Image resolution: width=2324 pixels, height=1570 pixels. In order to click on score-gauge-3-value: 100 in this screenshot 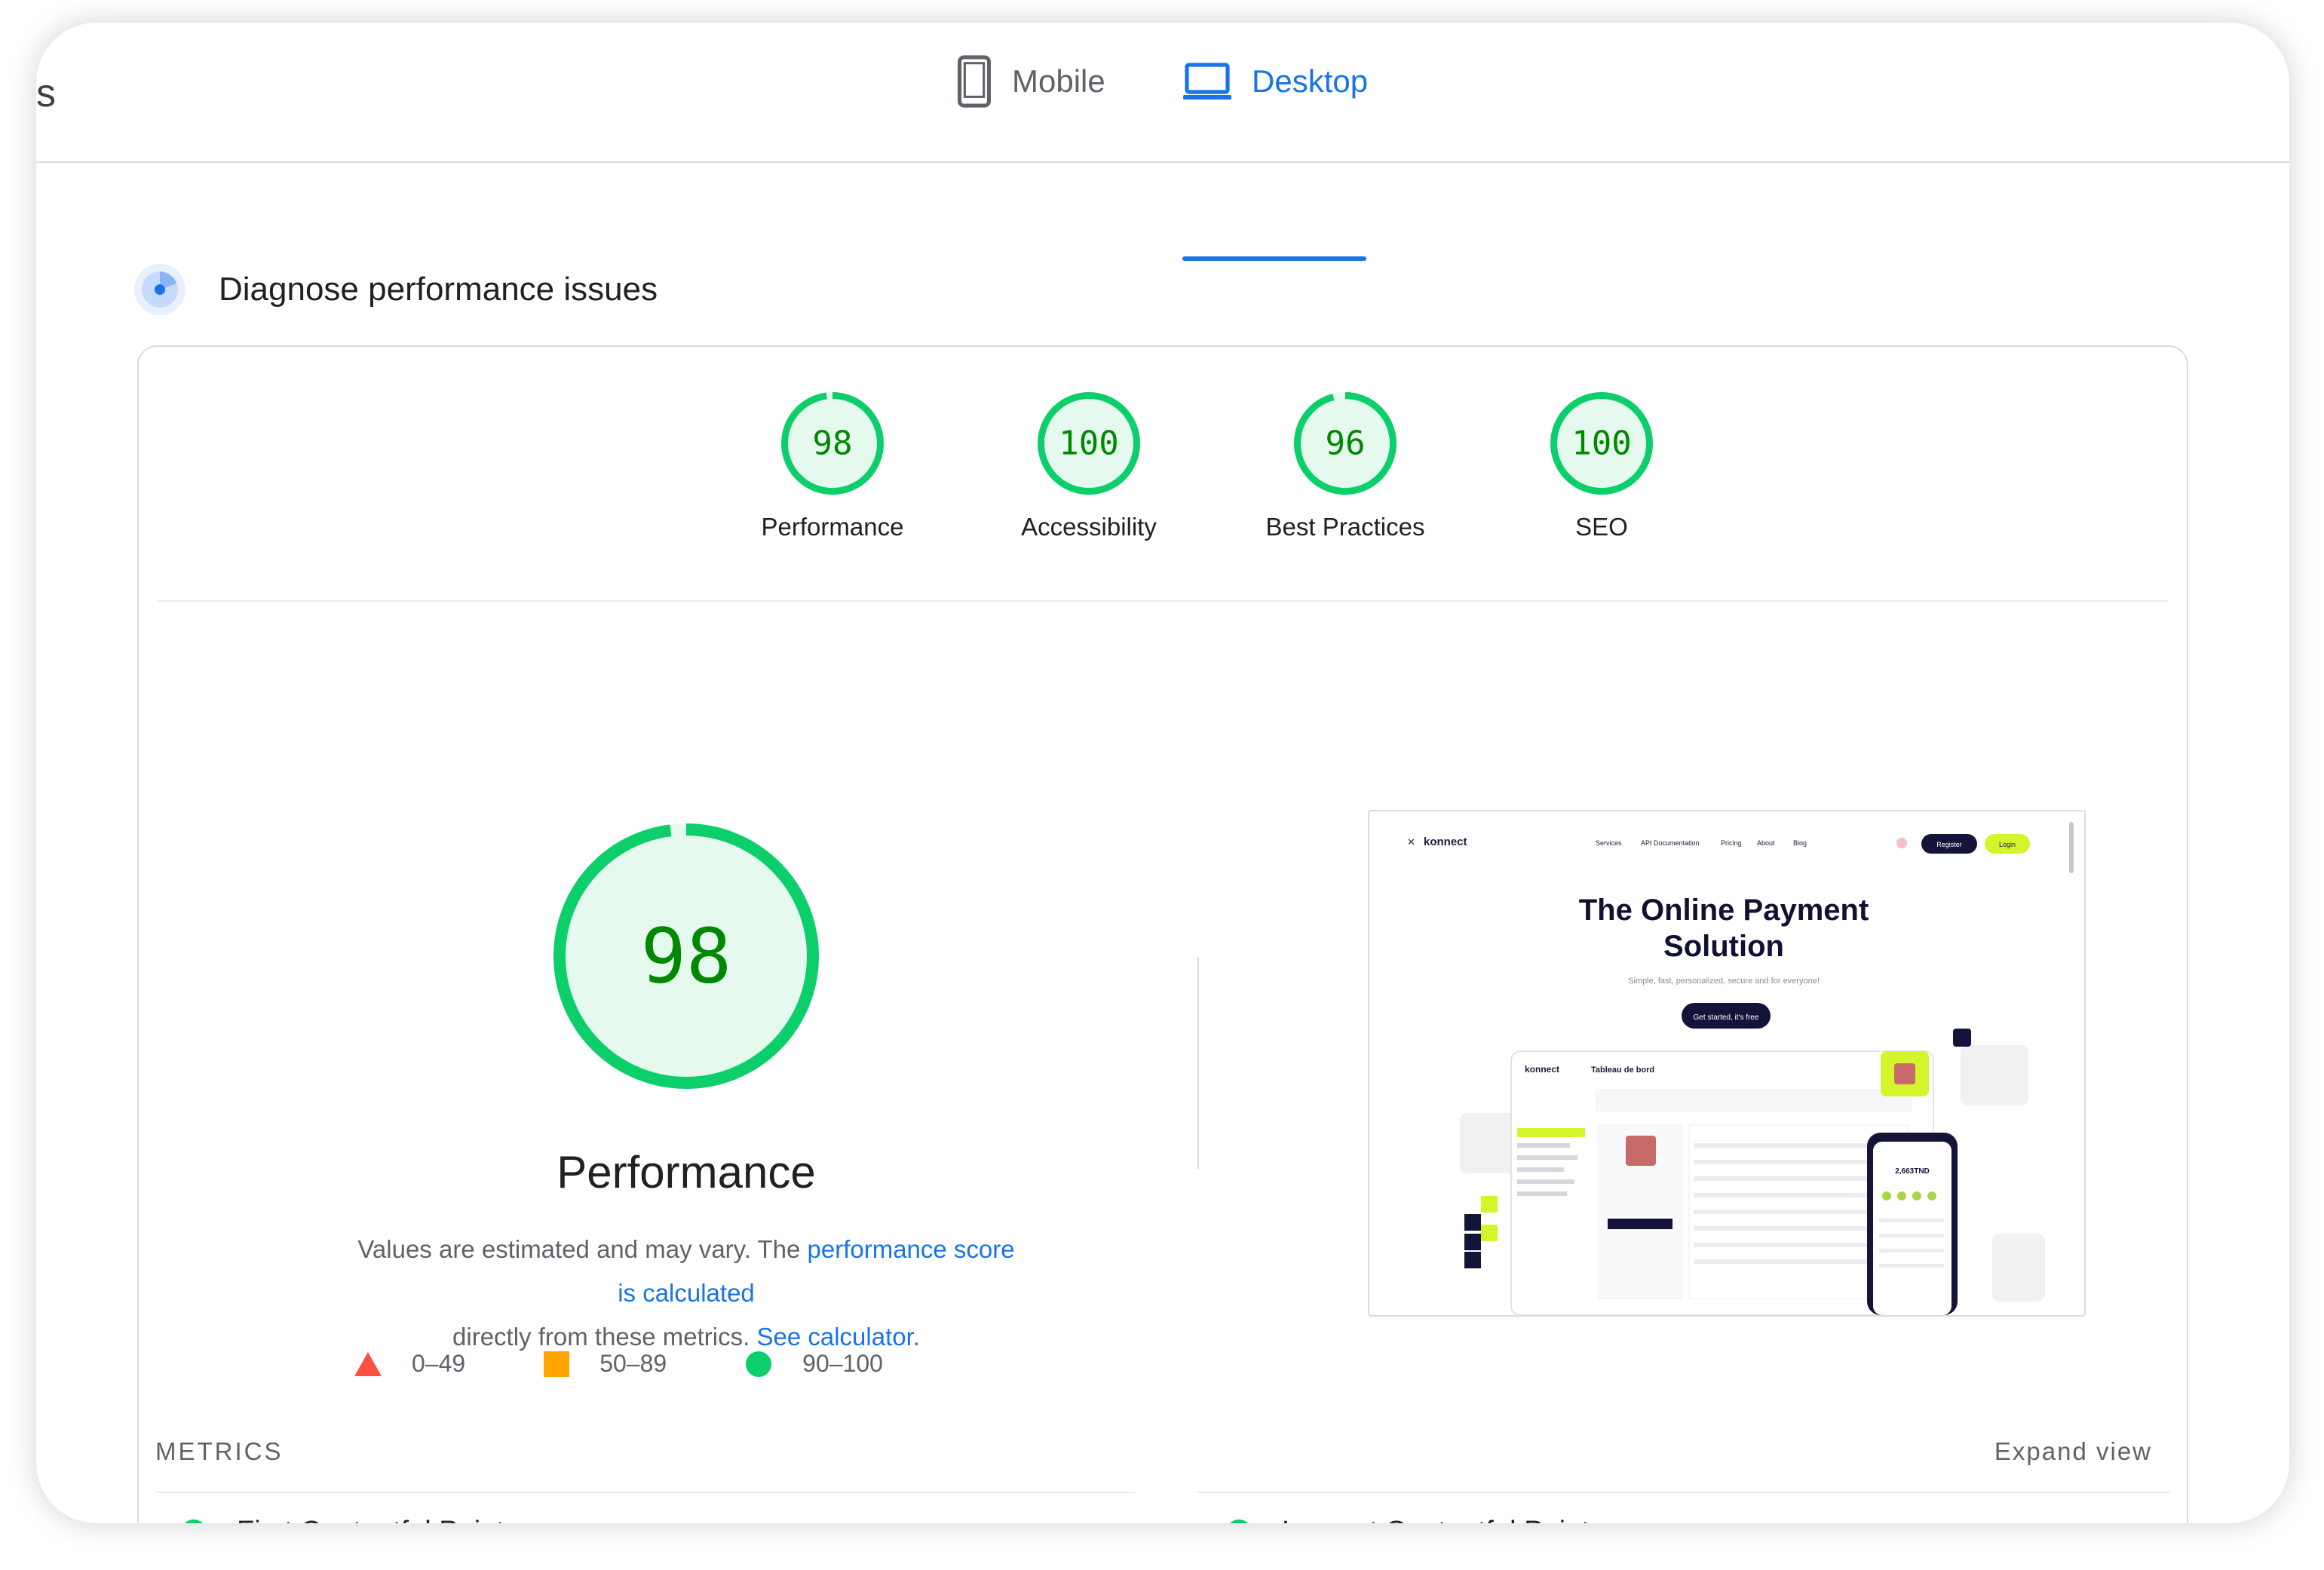, I will do `click(1601, 444)`.